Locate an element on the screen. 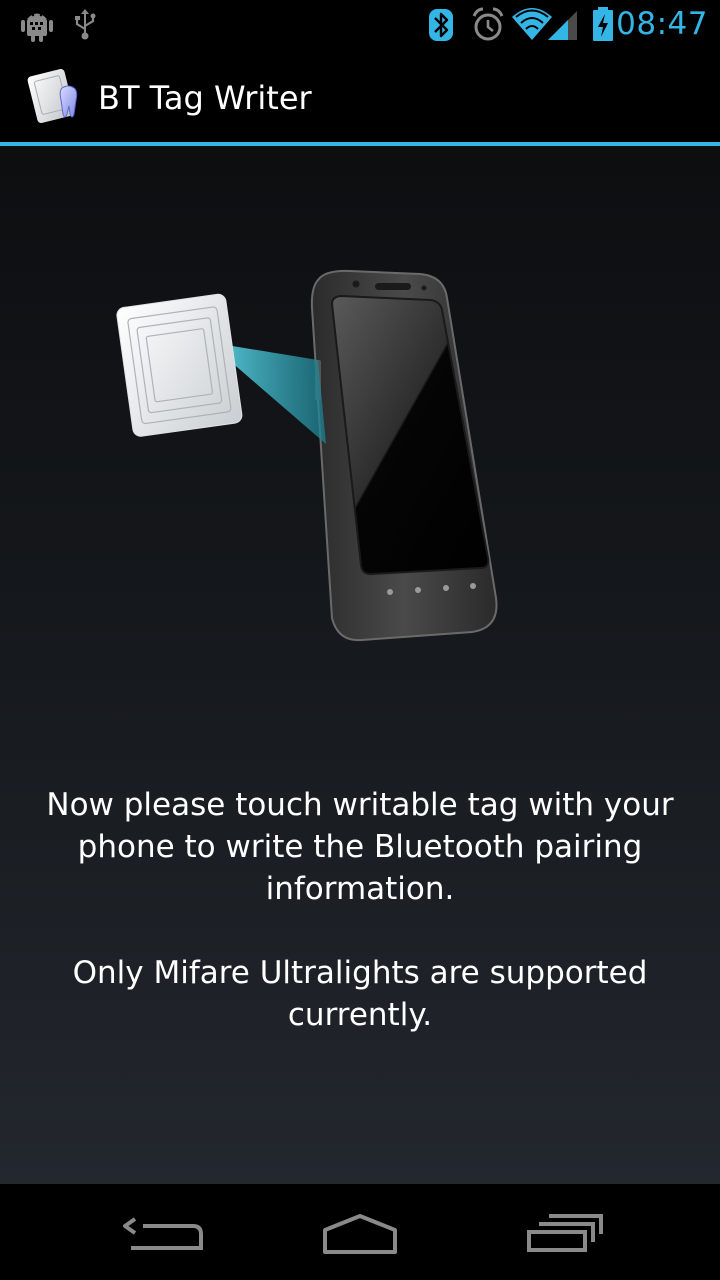  android-debug-icon is located at coordinates (37, 27).